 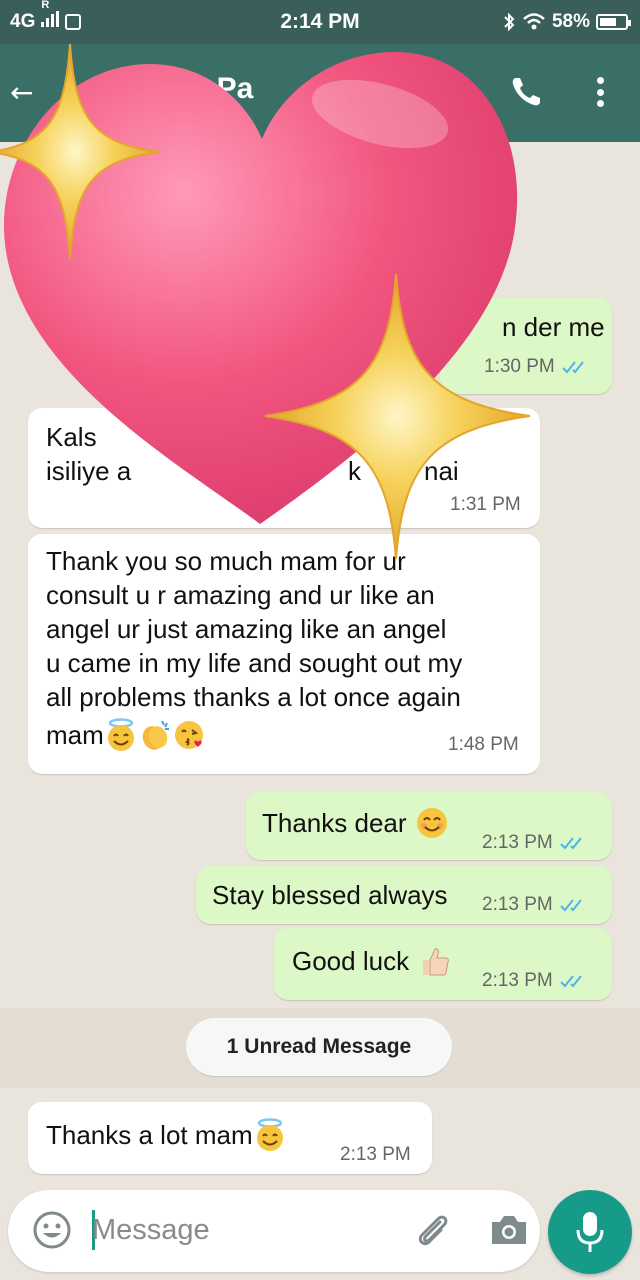 What do you see at coordinates (319, 1047) in the screenshot?
I see `unread-messages-banner: 1 Unread Message` at bounding box center [319, 1047].